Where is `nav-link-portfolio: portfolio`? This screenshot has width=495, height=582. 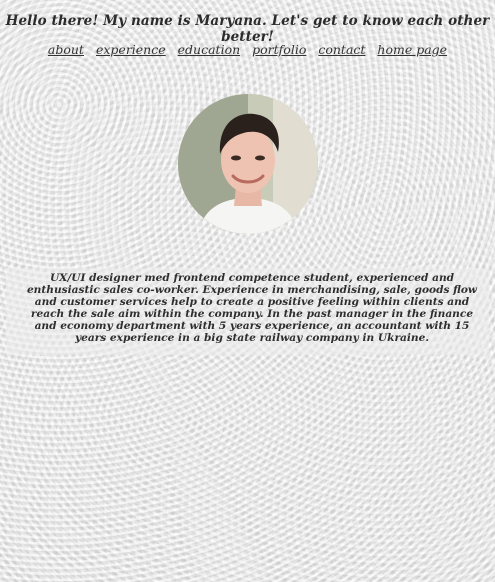
nav-link-portfolio: portfolio is located at coordinates (279, 49).